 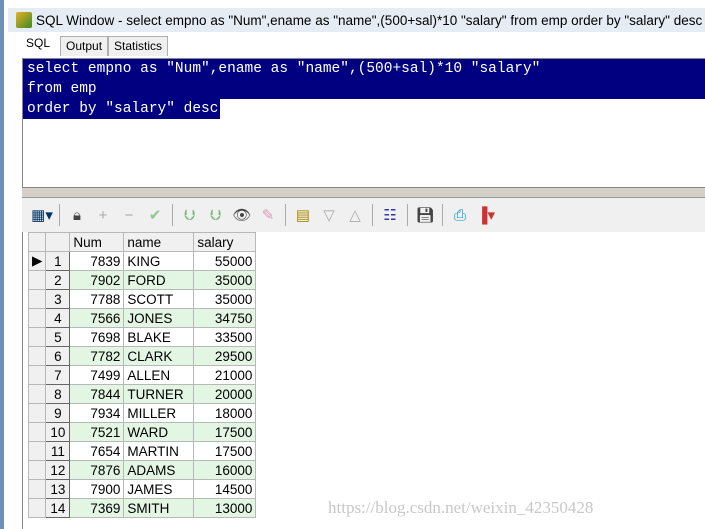 I want to click on cell-name: BLAKE, so click(x=159, y=337).